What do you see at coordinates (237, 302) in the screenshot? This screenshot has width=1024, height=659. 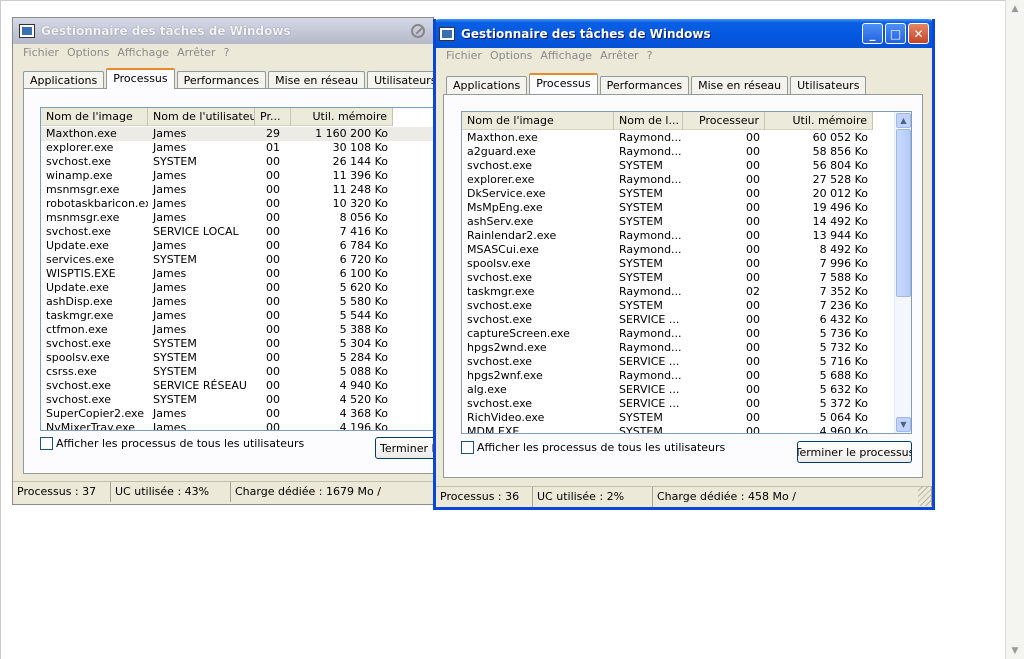 I see `table-row: ashDisp.exe James 00 5 580 Ko` at bounding box center [237, 302].